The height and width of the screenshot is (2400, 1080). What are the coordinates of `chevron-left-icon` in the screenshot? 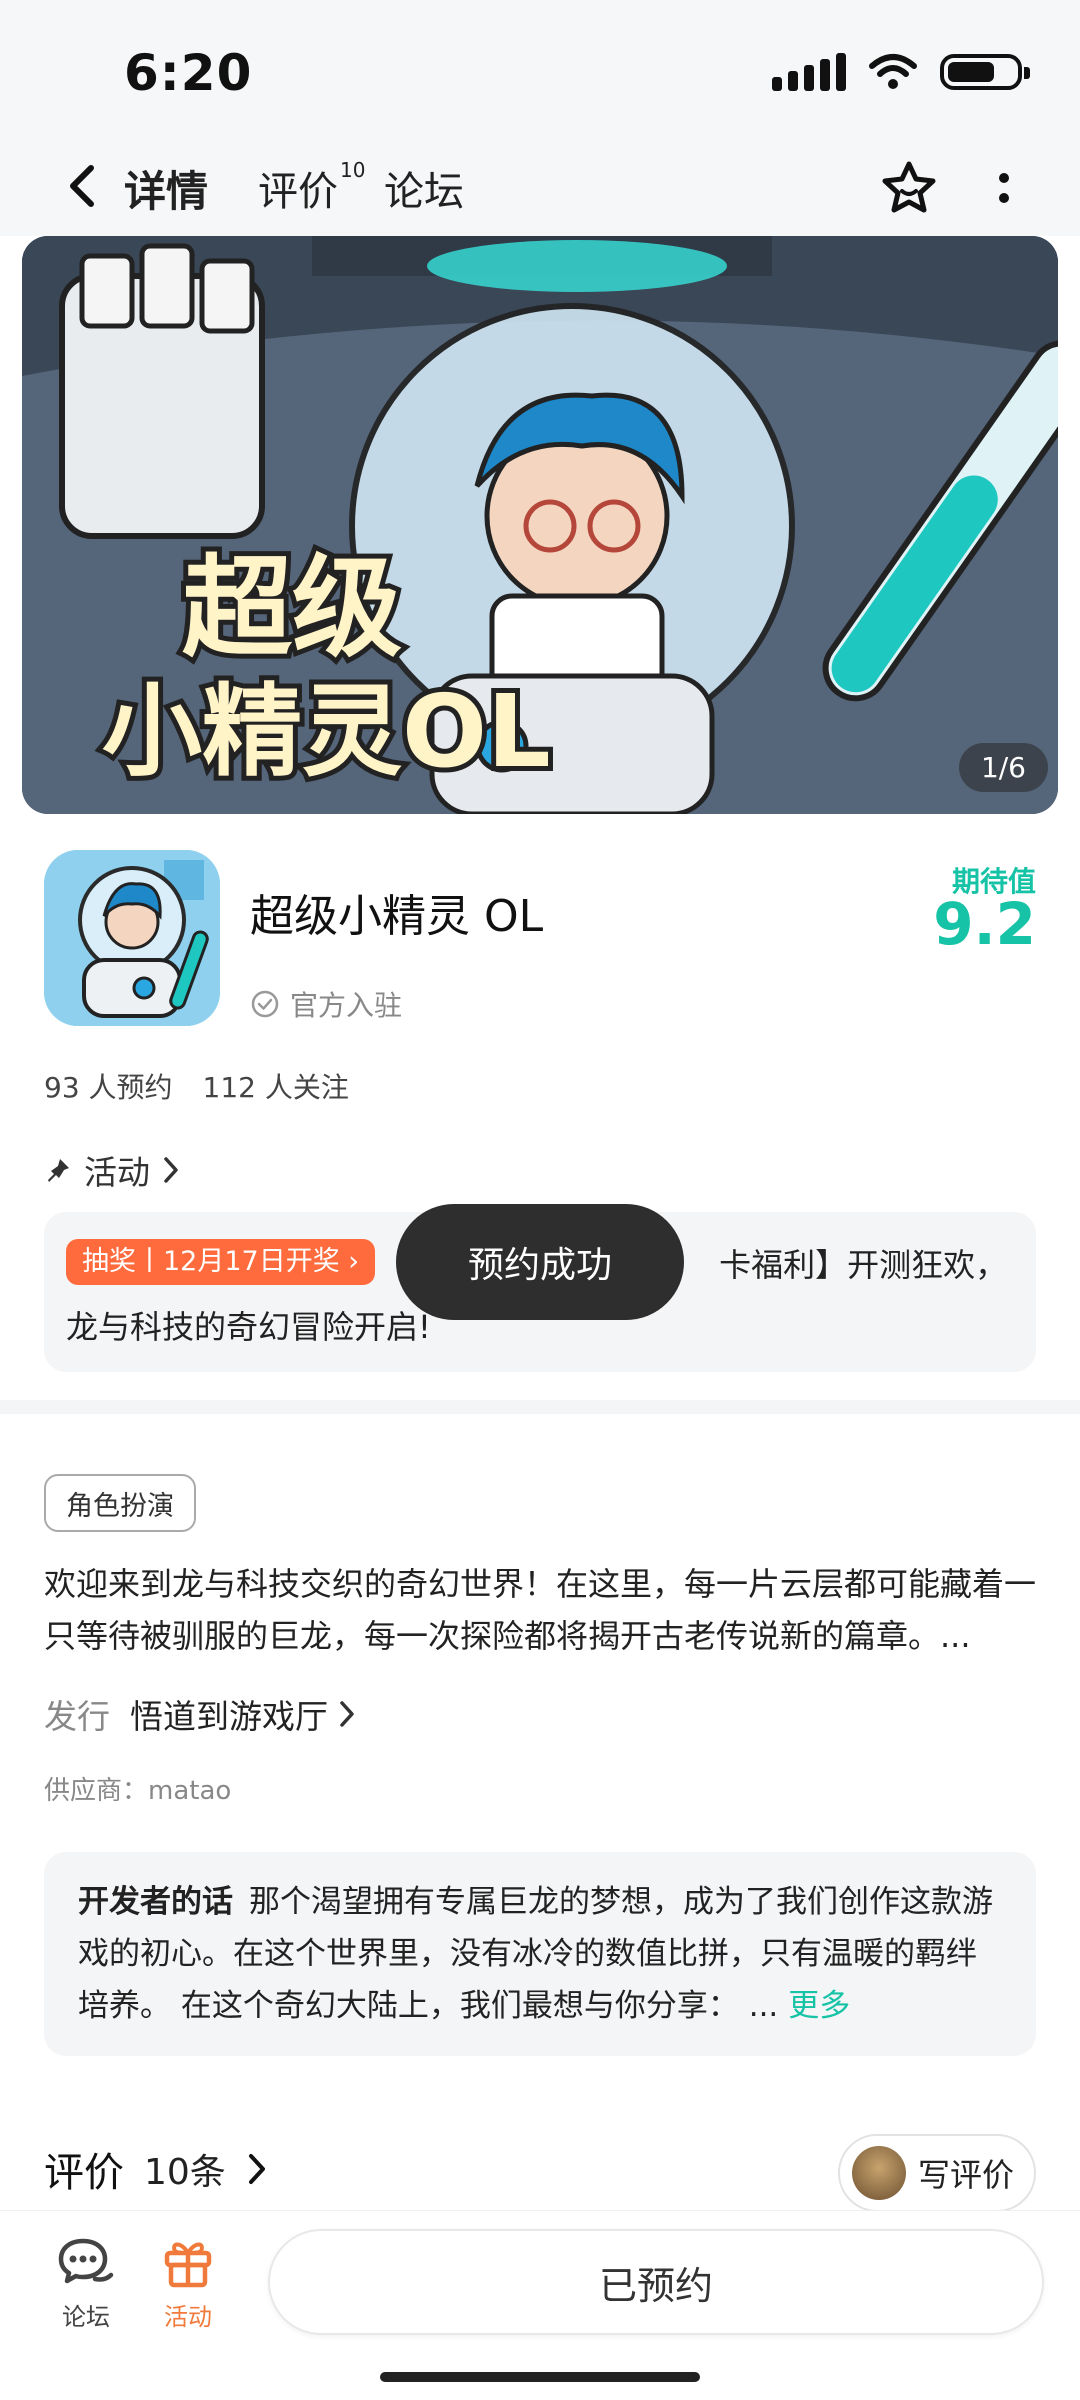 It's located at (82, 186).